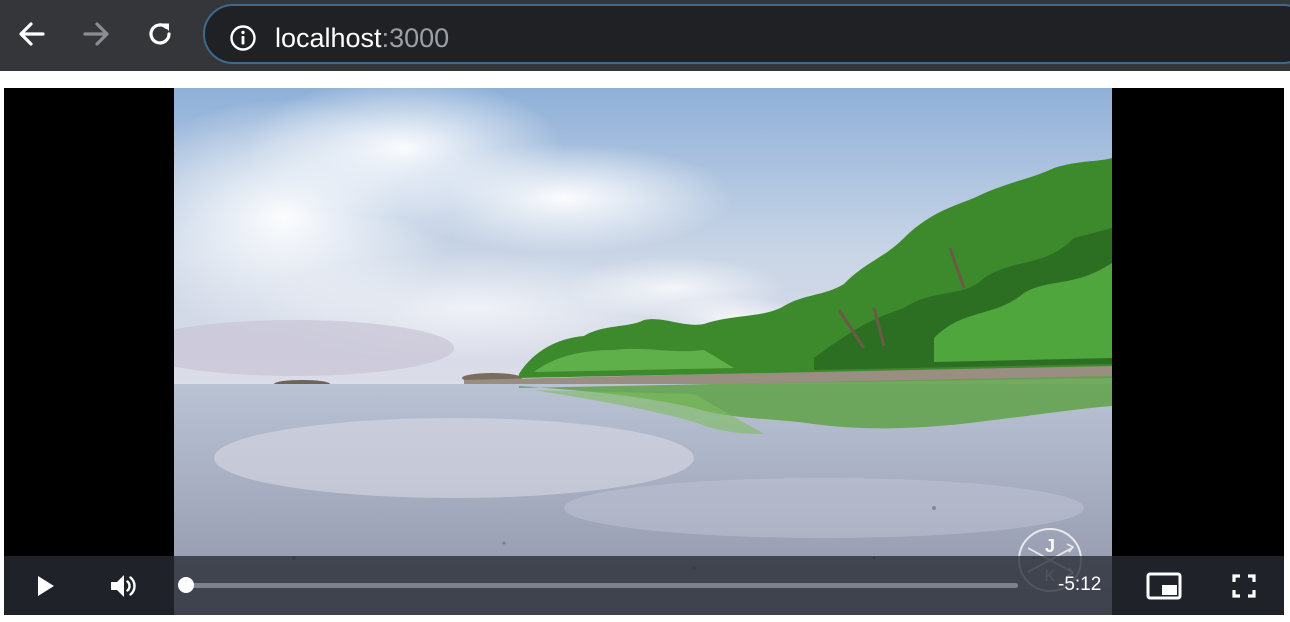  I want to click on arrow-right-icon, so click(96, 34).